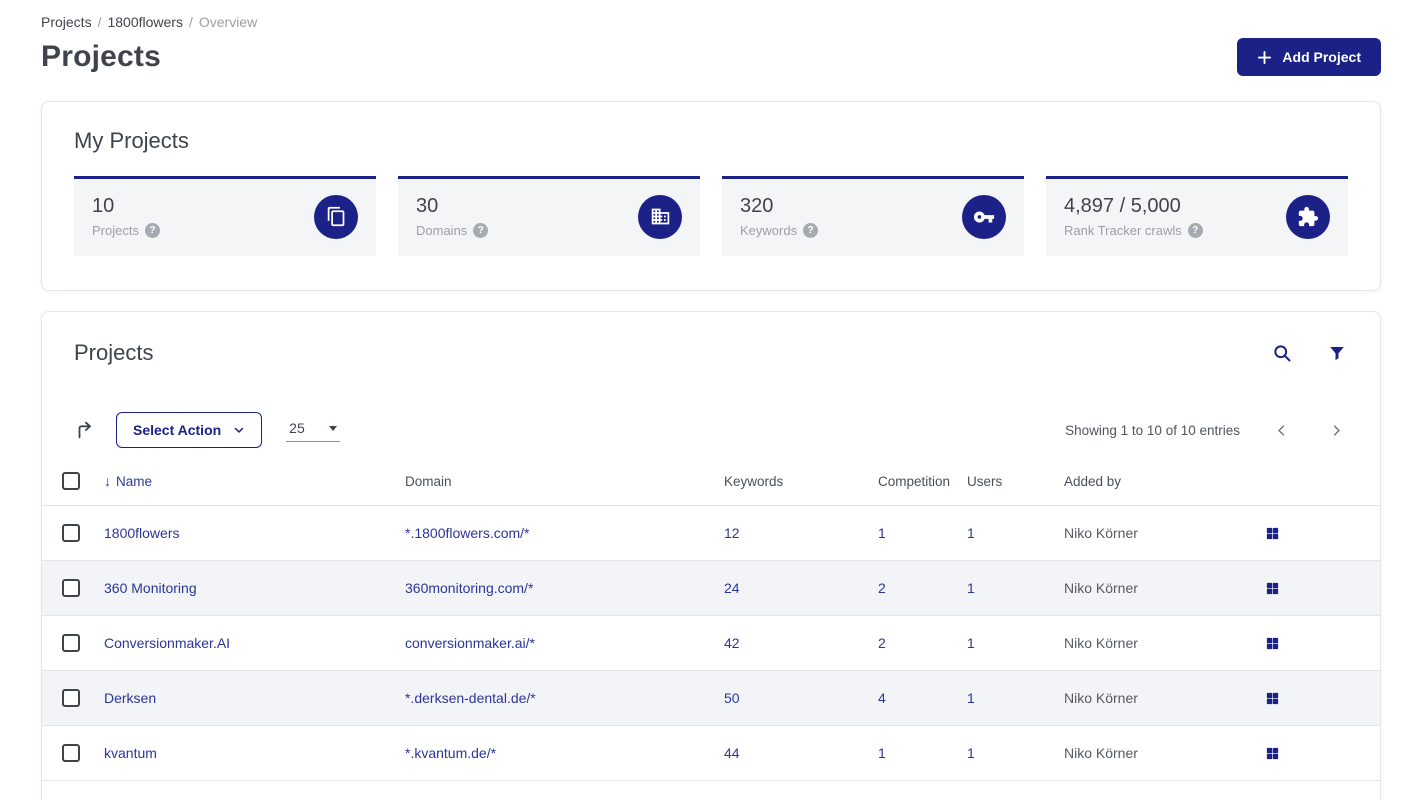 Image resolution: width=1422 pixels, height=800 pixels. Describe the element at coordinates (313, 430) in the screenshot. I see `page-size-select: 25` at that location.